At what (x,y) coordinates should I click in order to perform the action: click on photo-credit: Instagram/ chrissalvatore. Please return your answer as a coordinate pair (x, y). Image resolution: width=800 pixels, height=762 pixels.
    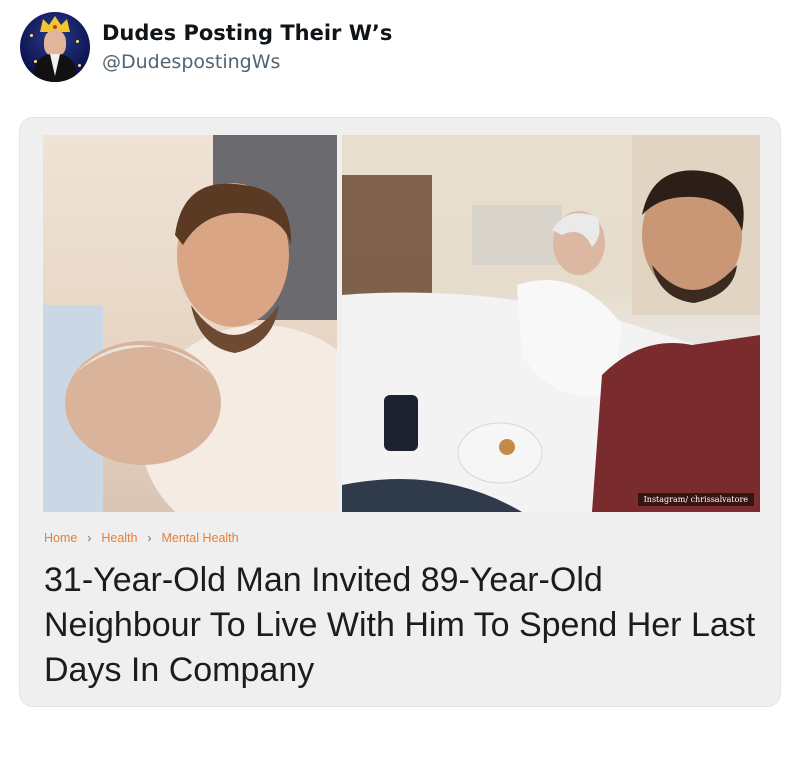
    Looking at the image, I should click on (695, 499).